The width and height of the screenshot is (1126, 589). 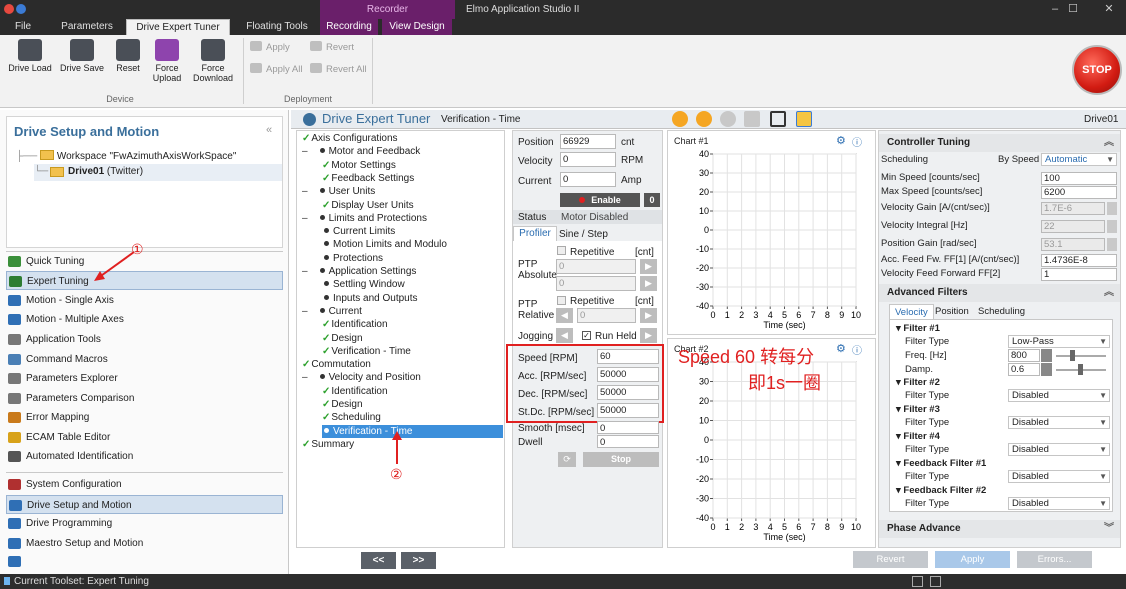 What do you see at coordinates (804, 119) in the screenshot?
I see `chart-layout-icon` at bounding box center [804, 119].